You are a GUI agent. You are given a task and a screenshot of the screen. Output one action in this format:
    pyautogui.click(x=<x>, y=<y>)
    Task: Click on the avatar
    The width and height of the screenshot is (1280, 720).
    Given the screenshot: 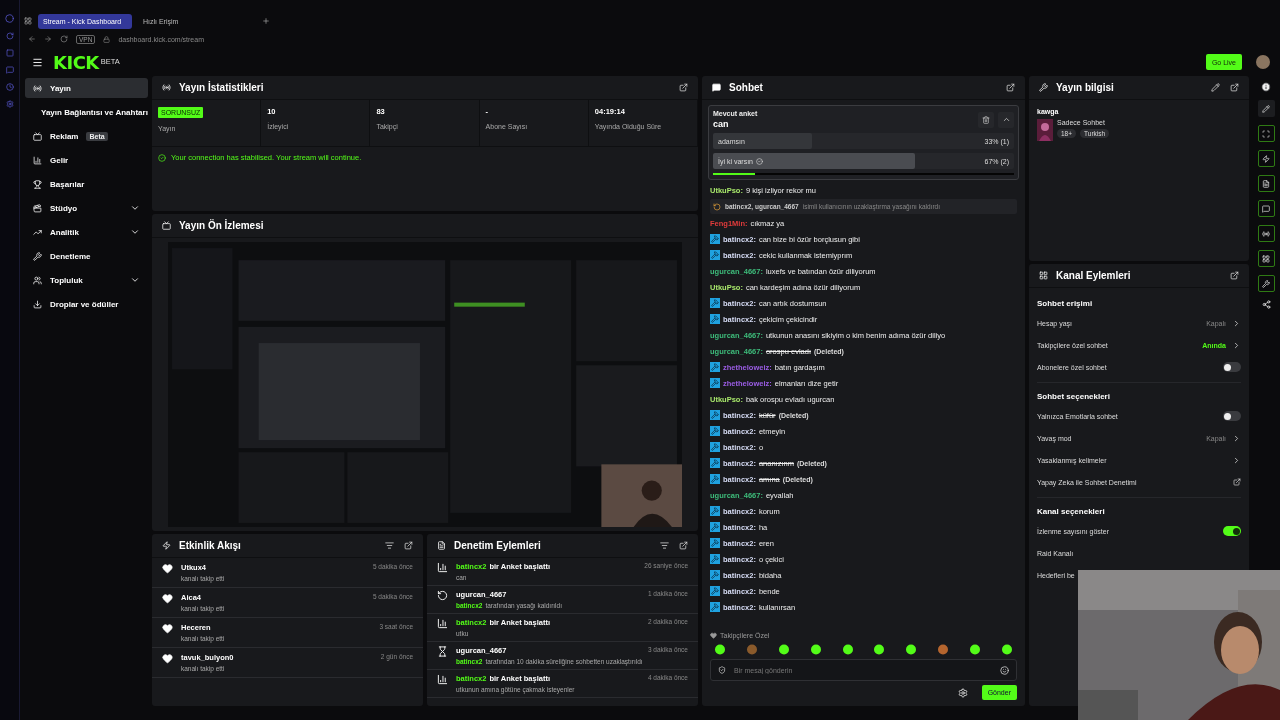 What is the action you would take?
    pyautogui.click(x=1263, y=62)
    